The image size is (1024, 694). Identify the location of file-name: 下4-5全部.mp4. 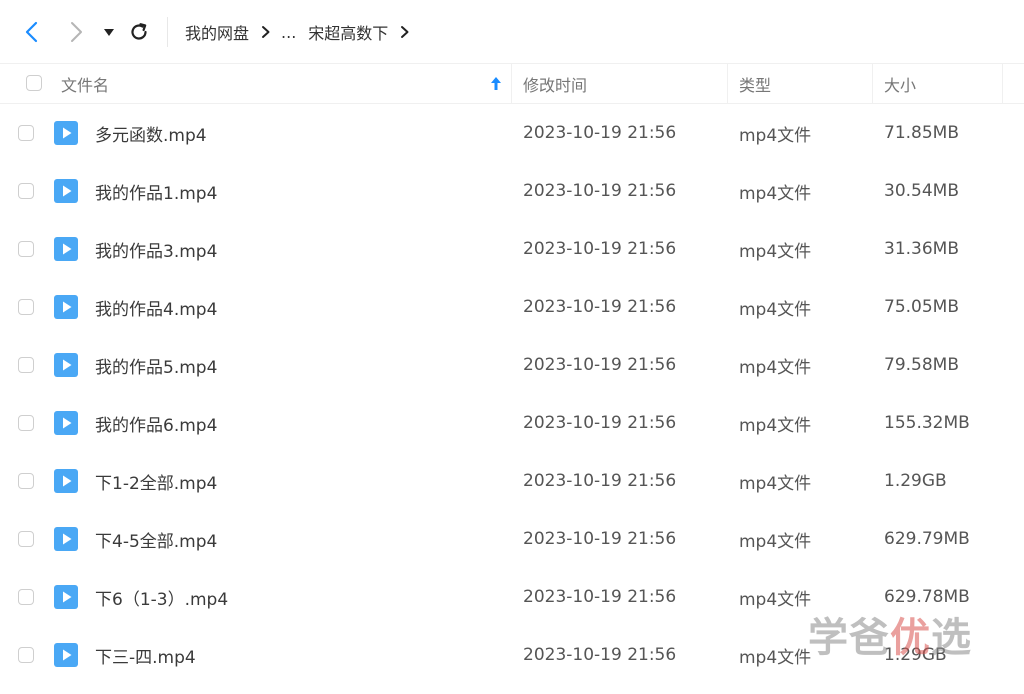
(295, 539).